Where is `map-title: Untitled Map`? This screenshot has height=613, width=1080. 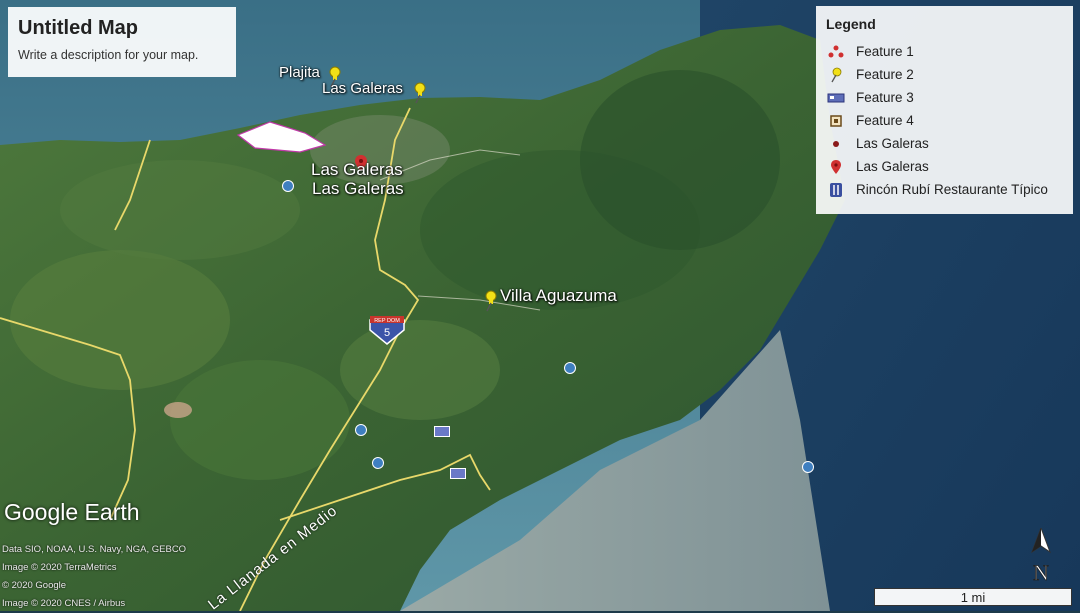 map-title: Untitled Map is located at coordinates (78, 28).